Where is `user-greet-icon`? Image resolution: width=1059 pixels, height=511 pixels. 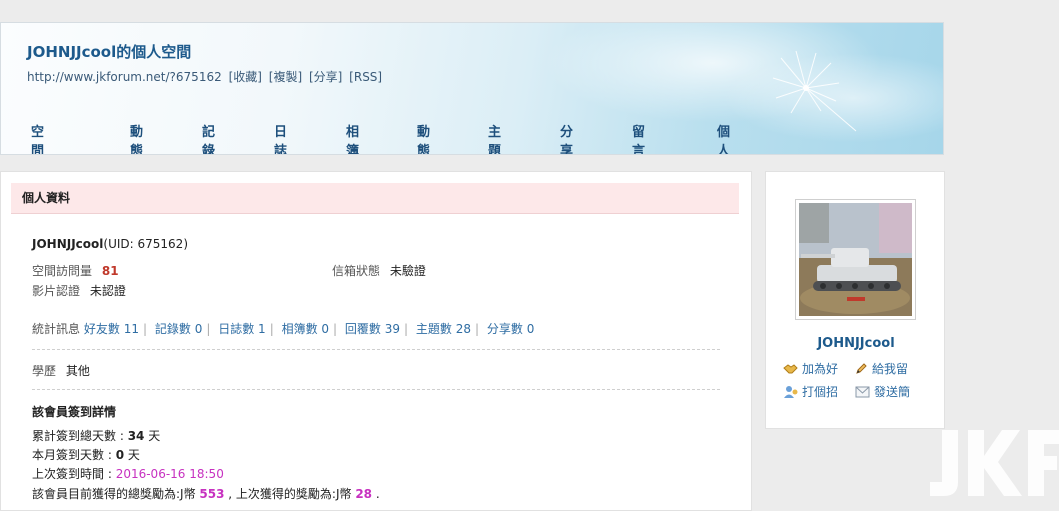 user-greet-icon is located at coordinates (791, 391).